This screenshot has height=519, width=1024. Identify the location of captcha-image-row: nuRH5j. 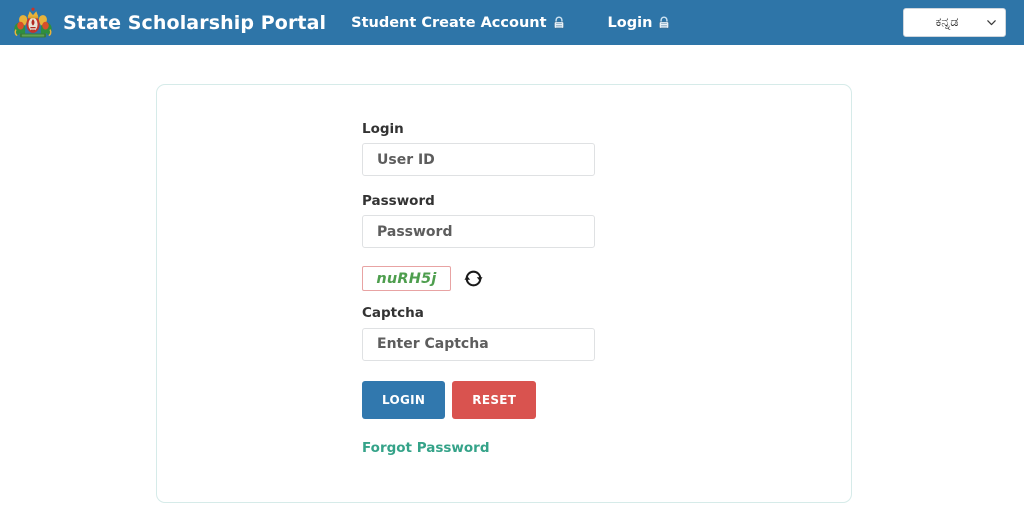
(478, 279).